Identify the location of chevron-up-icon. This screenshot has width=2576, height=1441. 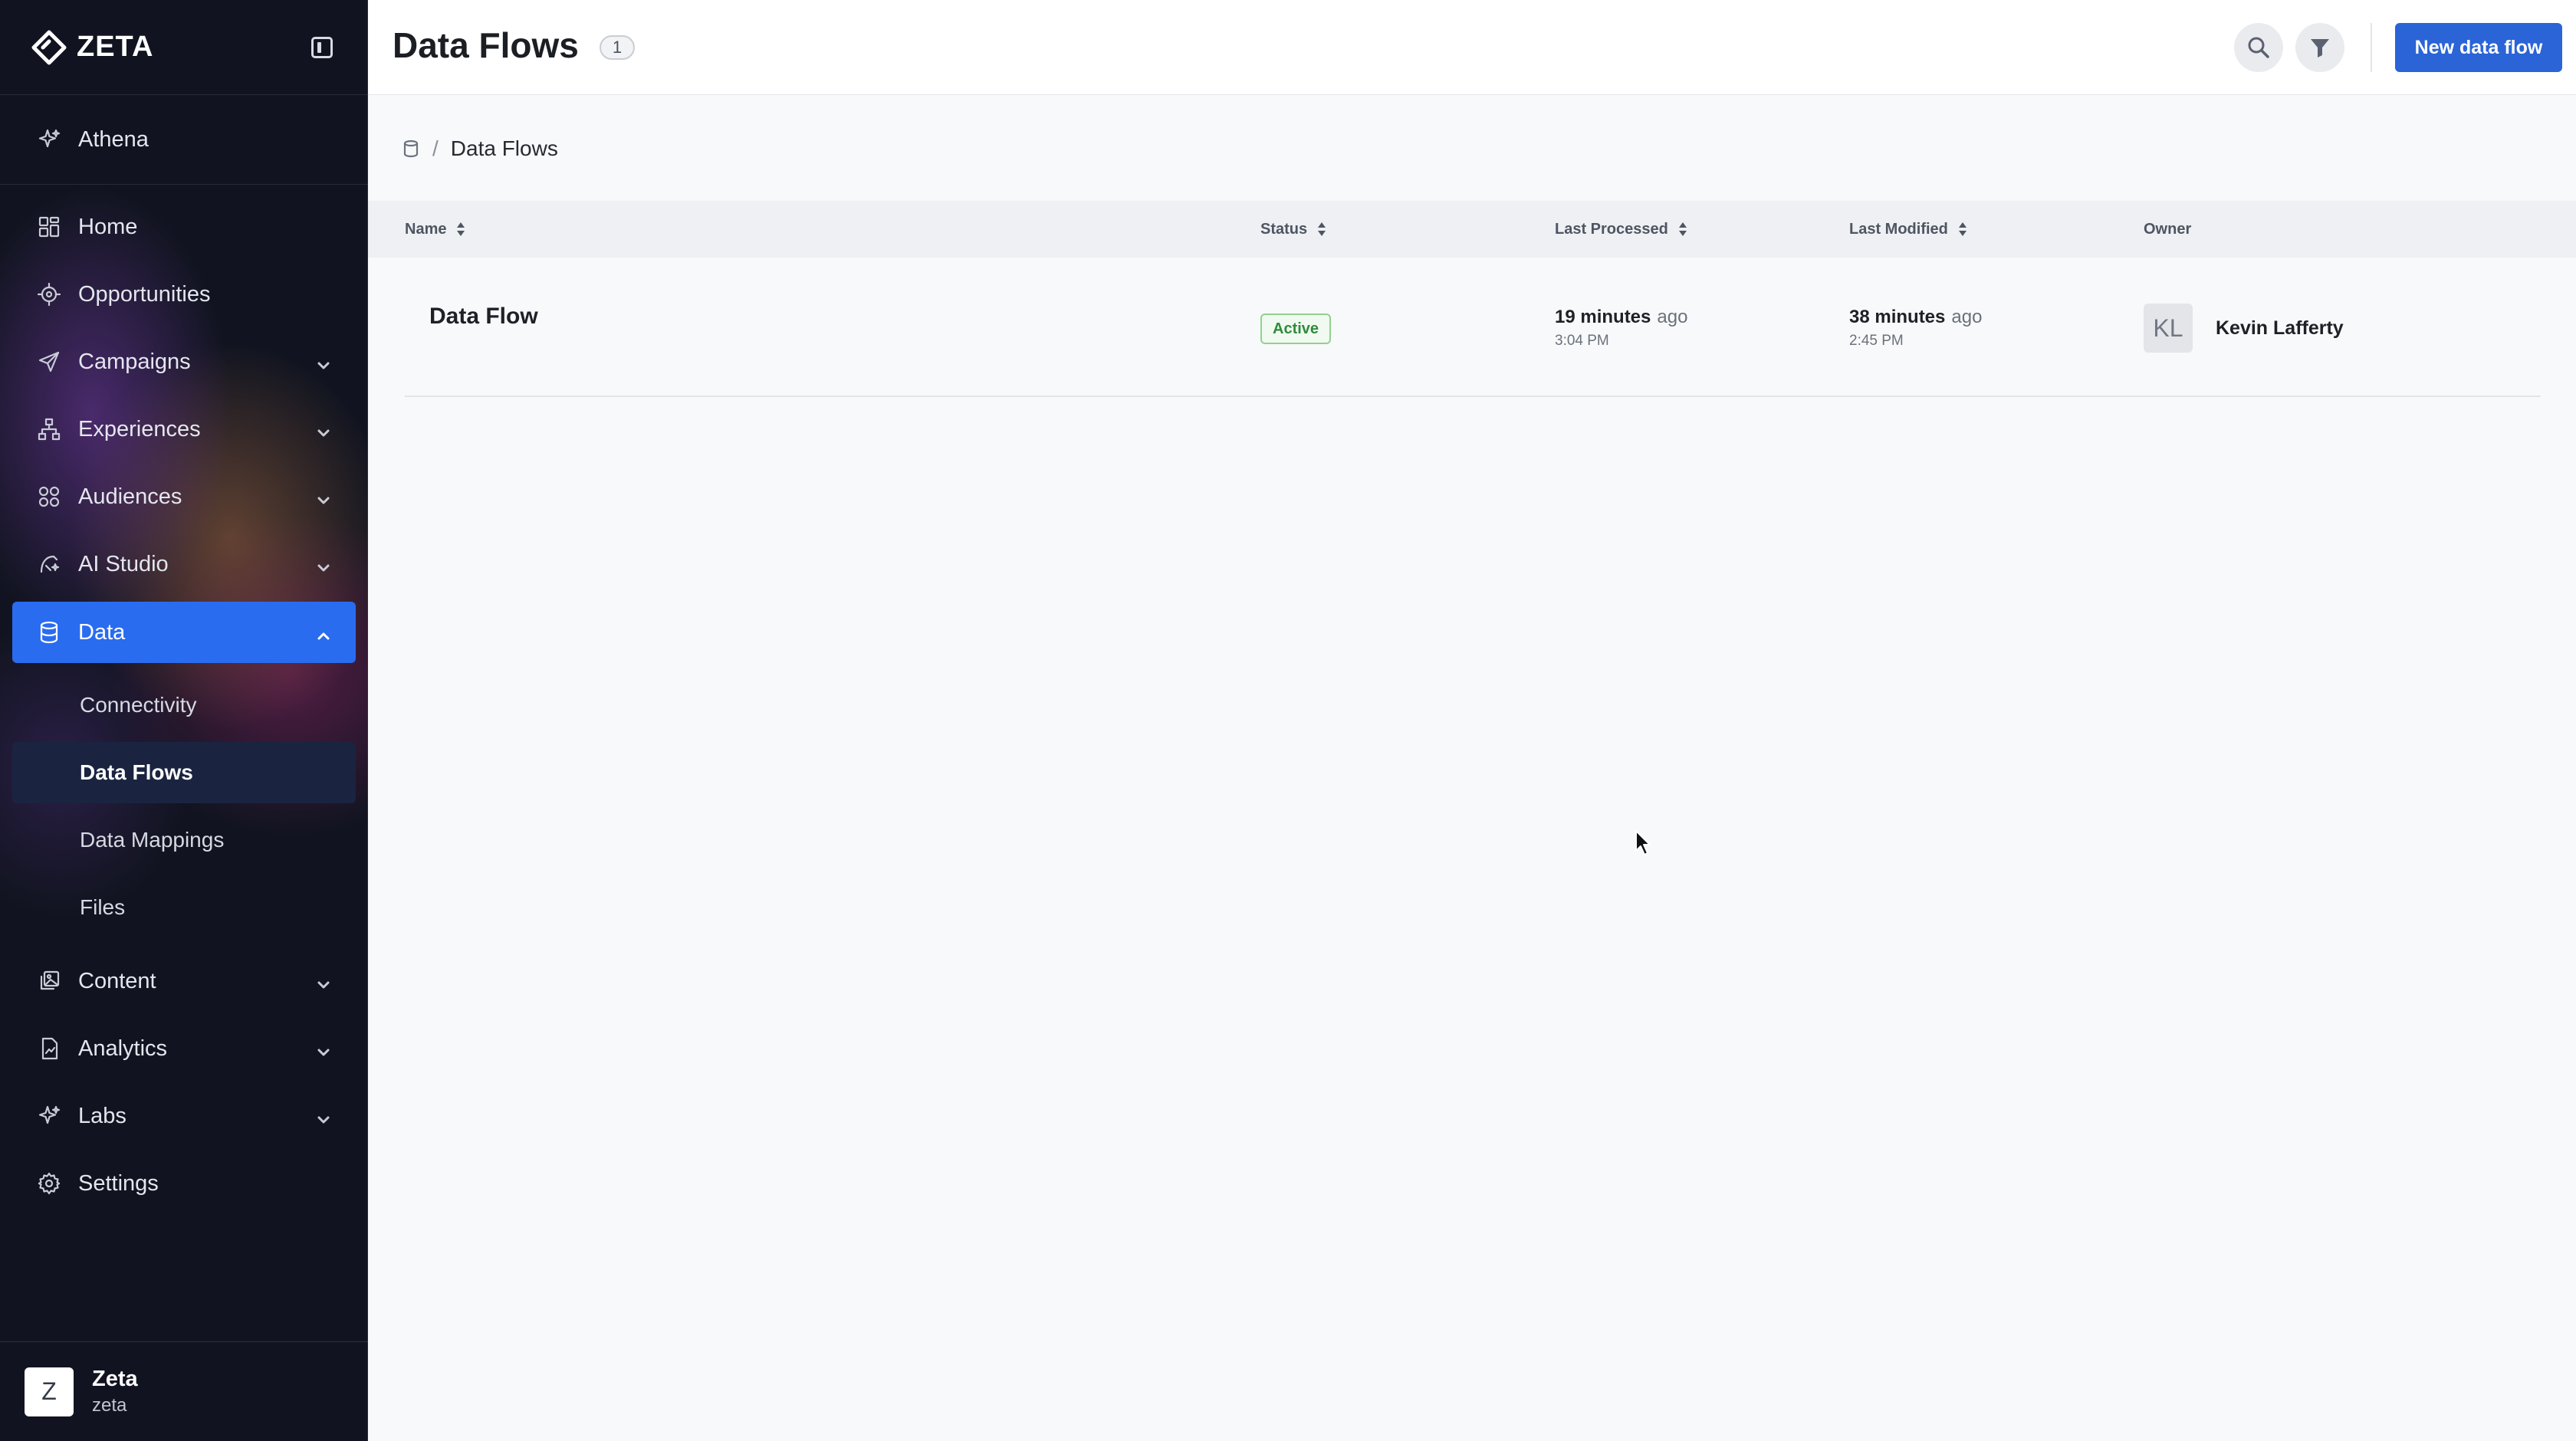
(323, 633).